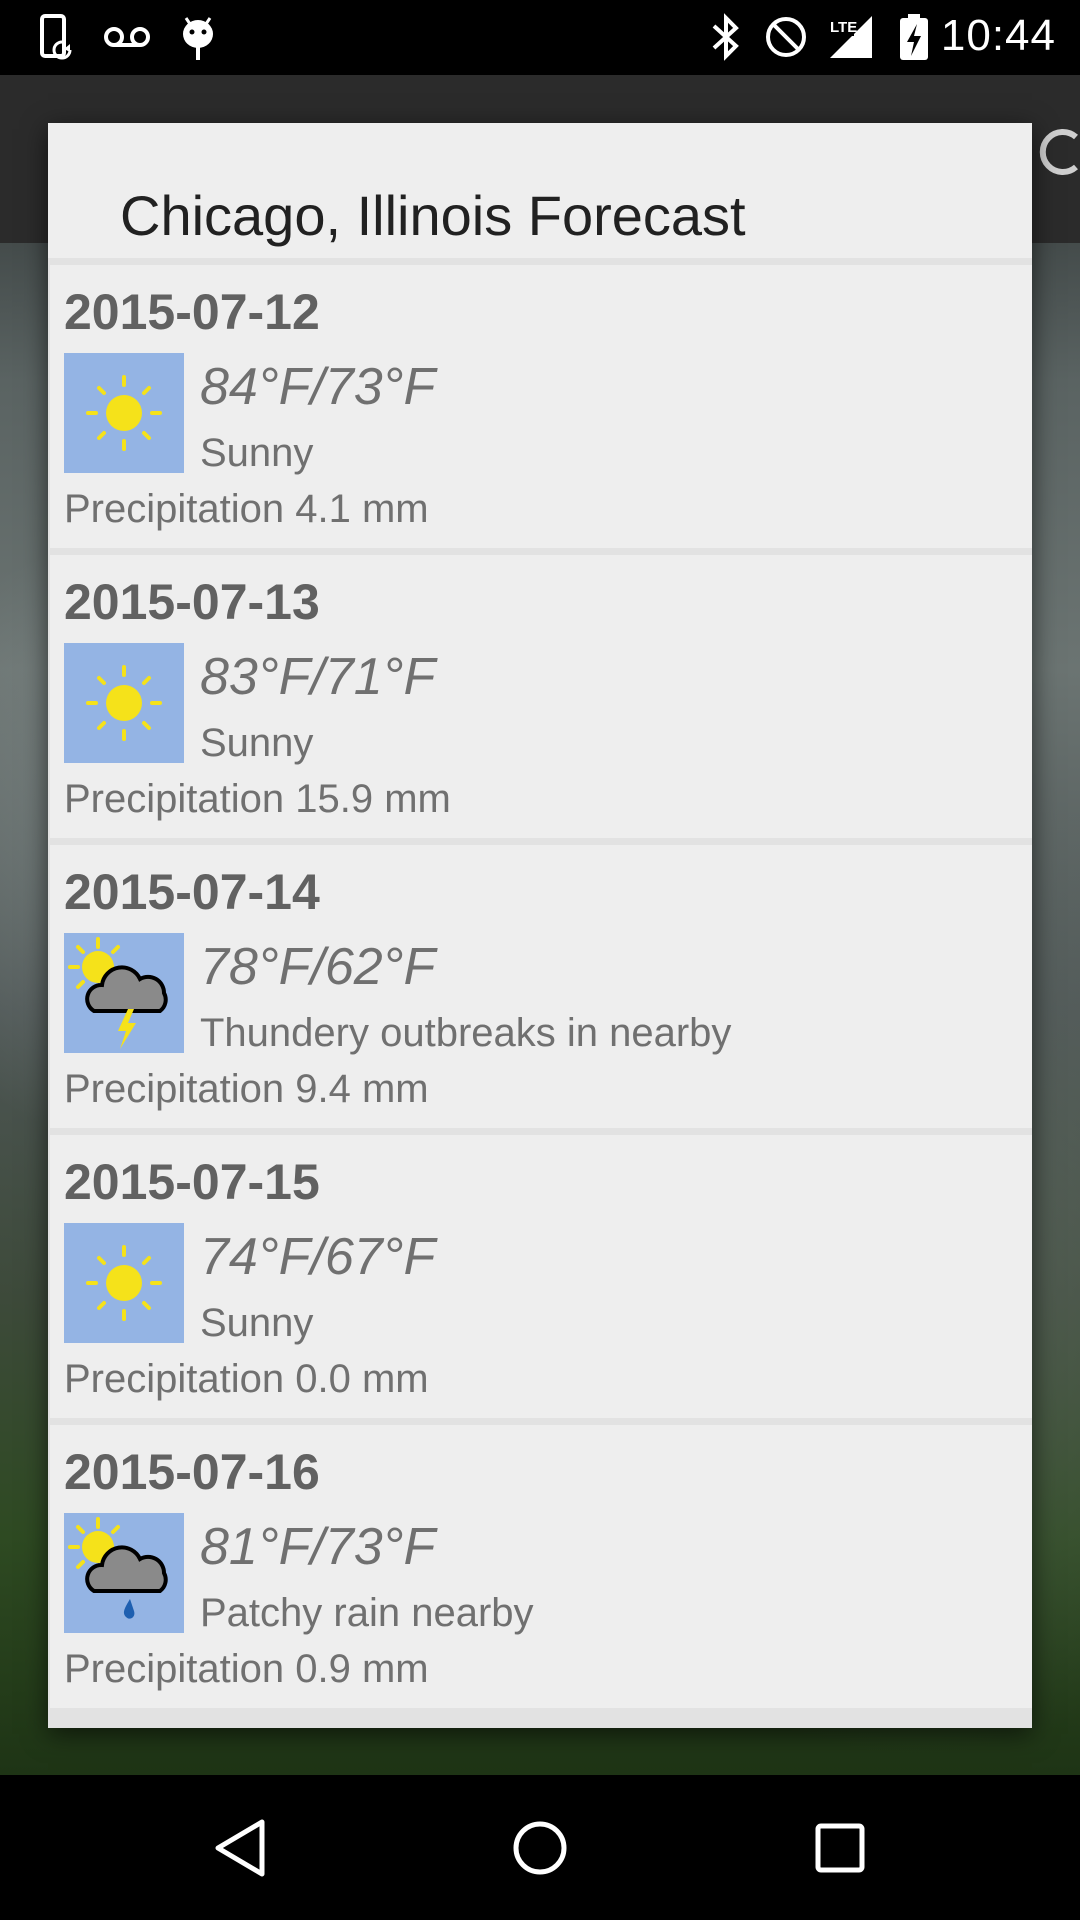 This screenshot has width=1080, height=1920. Describe the element at coordinates (192, 602) in the screenshot. I see `forecast-date: 2015-07-13` at that location.